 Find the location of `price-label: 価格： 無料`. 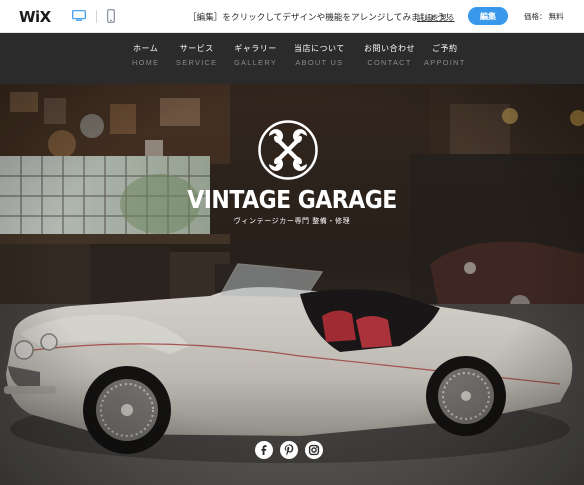

price-label: 価格： 無料 is located at coordinates (544, 16).